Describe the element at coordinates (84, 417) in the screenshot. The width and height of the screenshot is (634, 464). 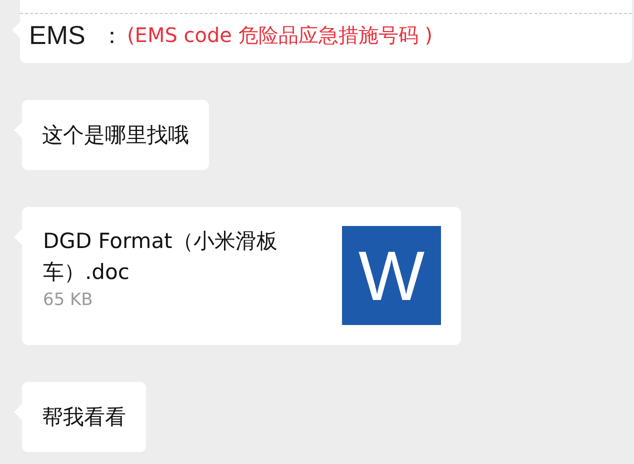
I see `message-bubble: 帮我看看` at that location.